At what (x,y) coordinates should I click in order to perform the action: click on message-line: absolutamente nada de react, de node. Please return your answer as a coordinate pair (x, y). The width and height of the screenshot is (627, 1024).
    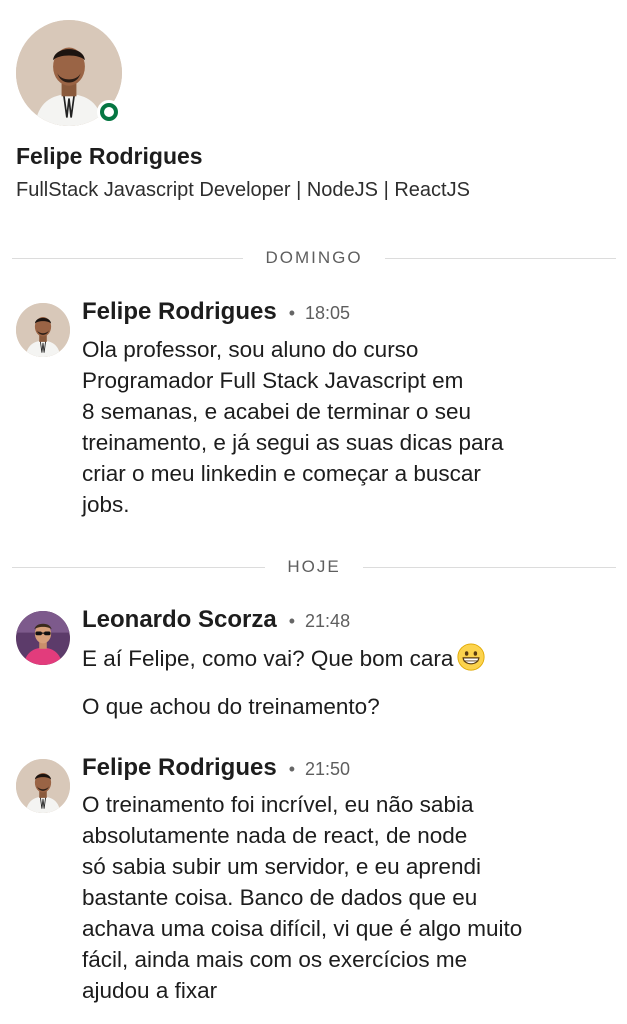
    Looking at the image, I should click on (275, 835).